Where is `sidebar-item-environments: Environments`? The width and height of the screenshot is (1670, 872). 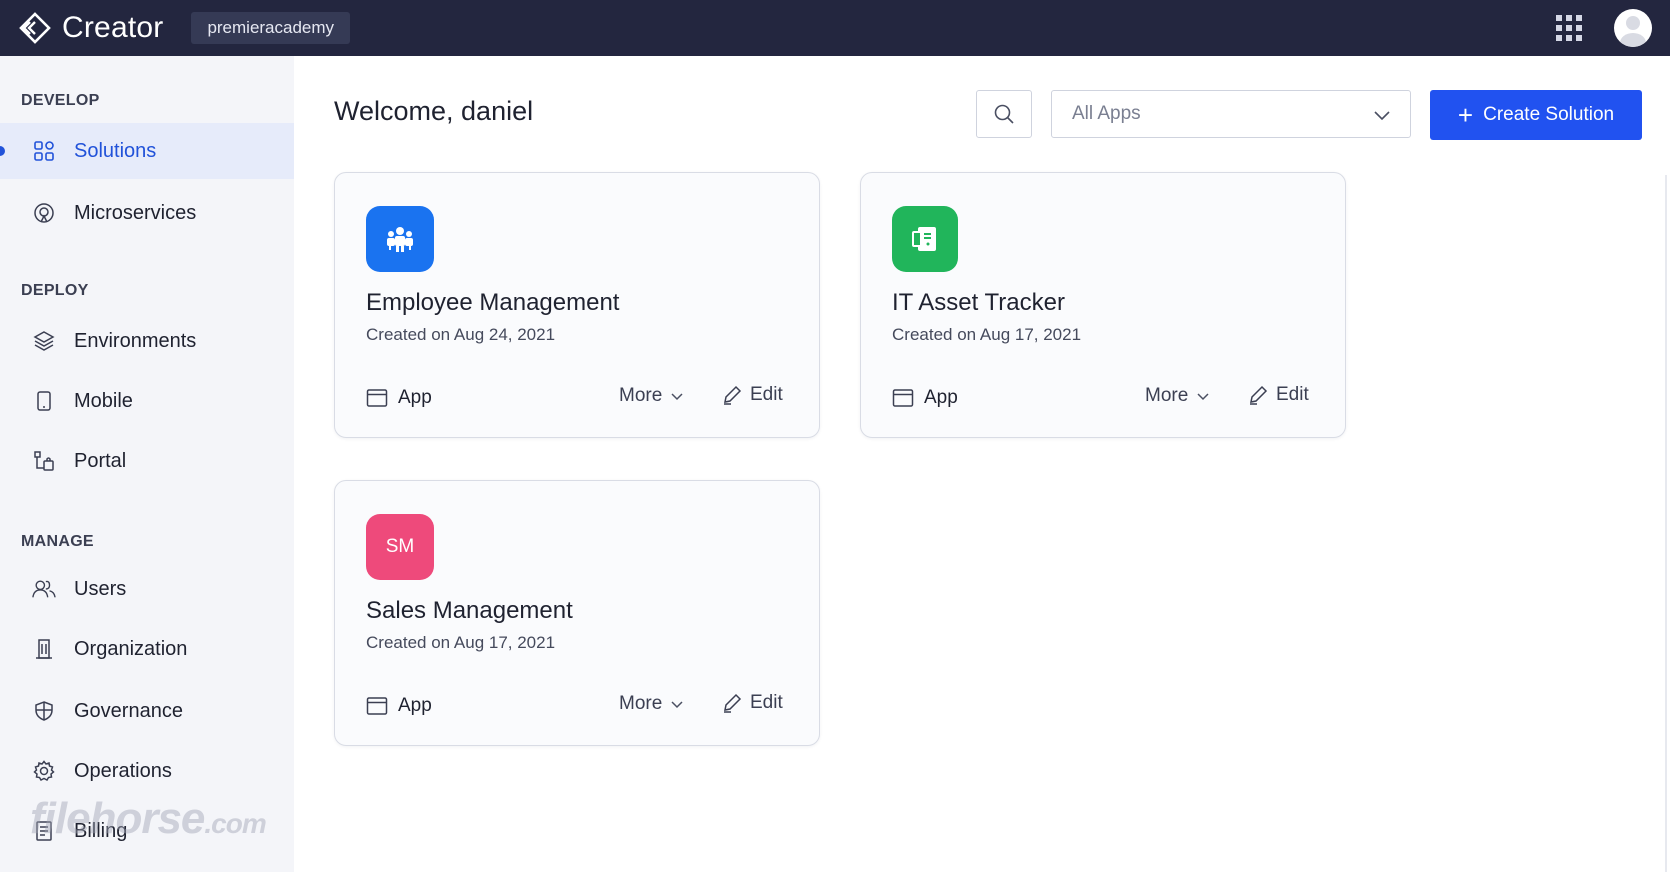 sidebar-item-environments: Environments is located at coordinates (147, 341).